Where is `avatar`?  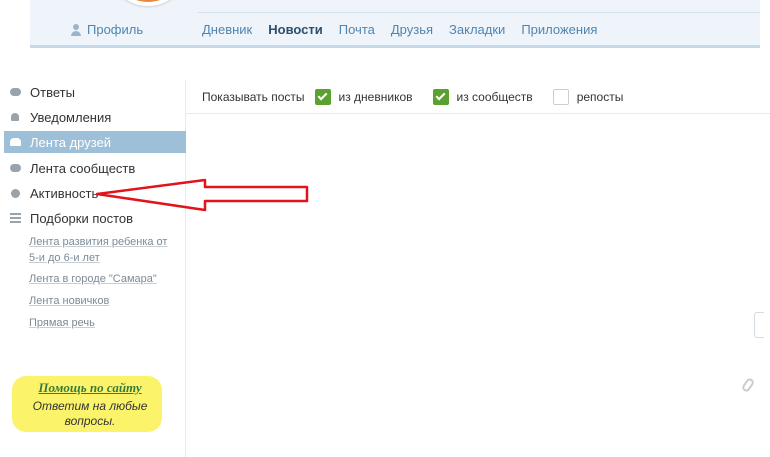
avatar is located at coordinates (148, 3).